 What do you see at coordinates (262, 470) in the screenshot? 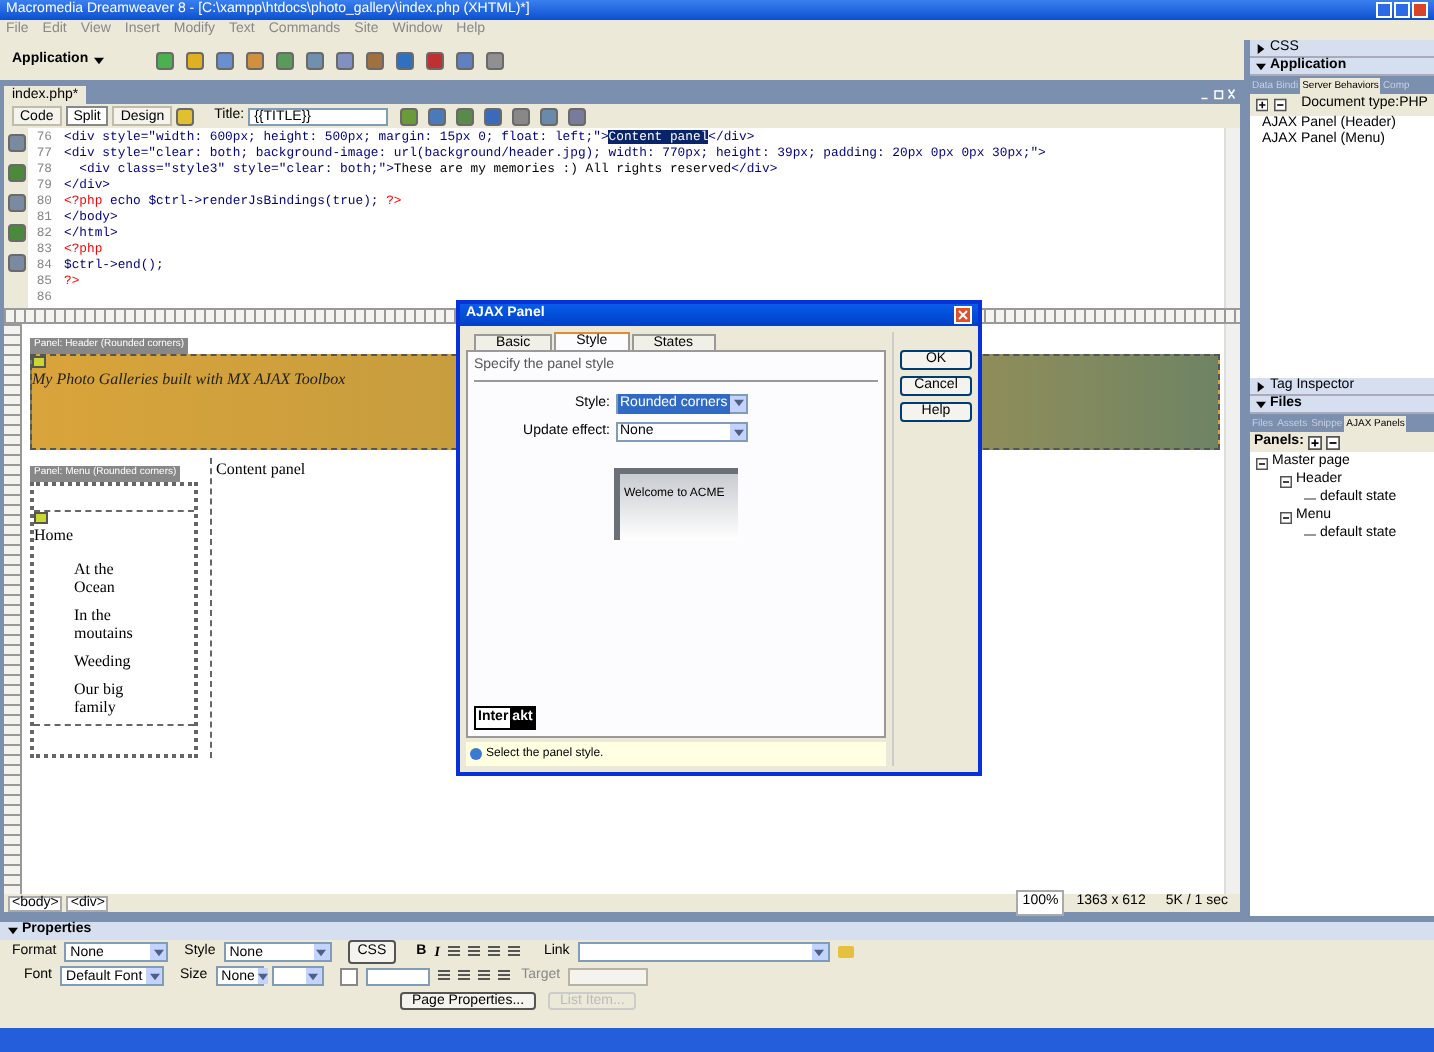
I see `content-text: Content panel` at bounding box center [262, 470].